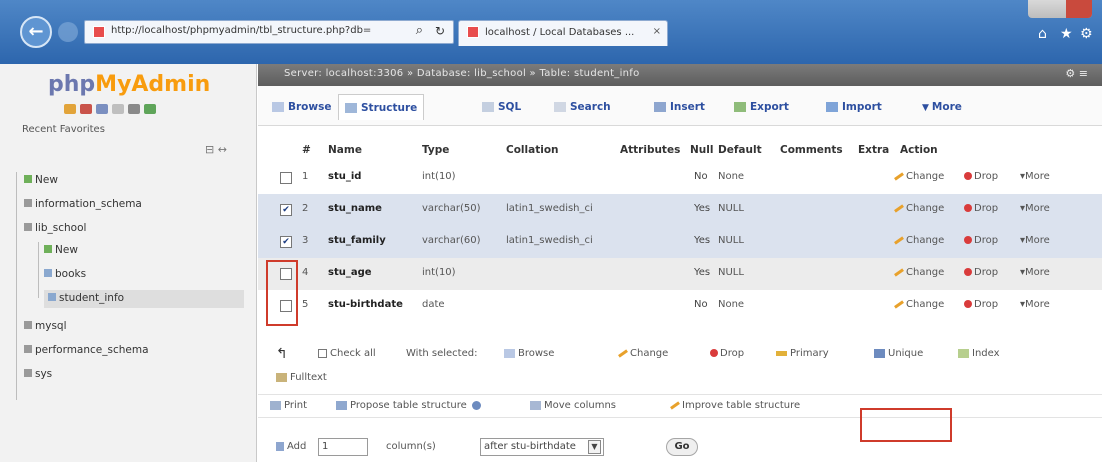 This screenshot has width=1102, height=462. What do you see at coordinates (286, 178) in the screenshot?
I see `row-checkbox` at bounding box center [286, 178].